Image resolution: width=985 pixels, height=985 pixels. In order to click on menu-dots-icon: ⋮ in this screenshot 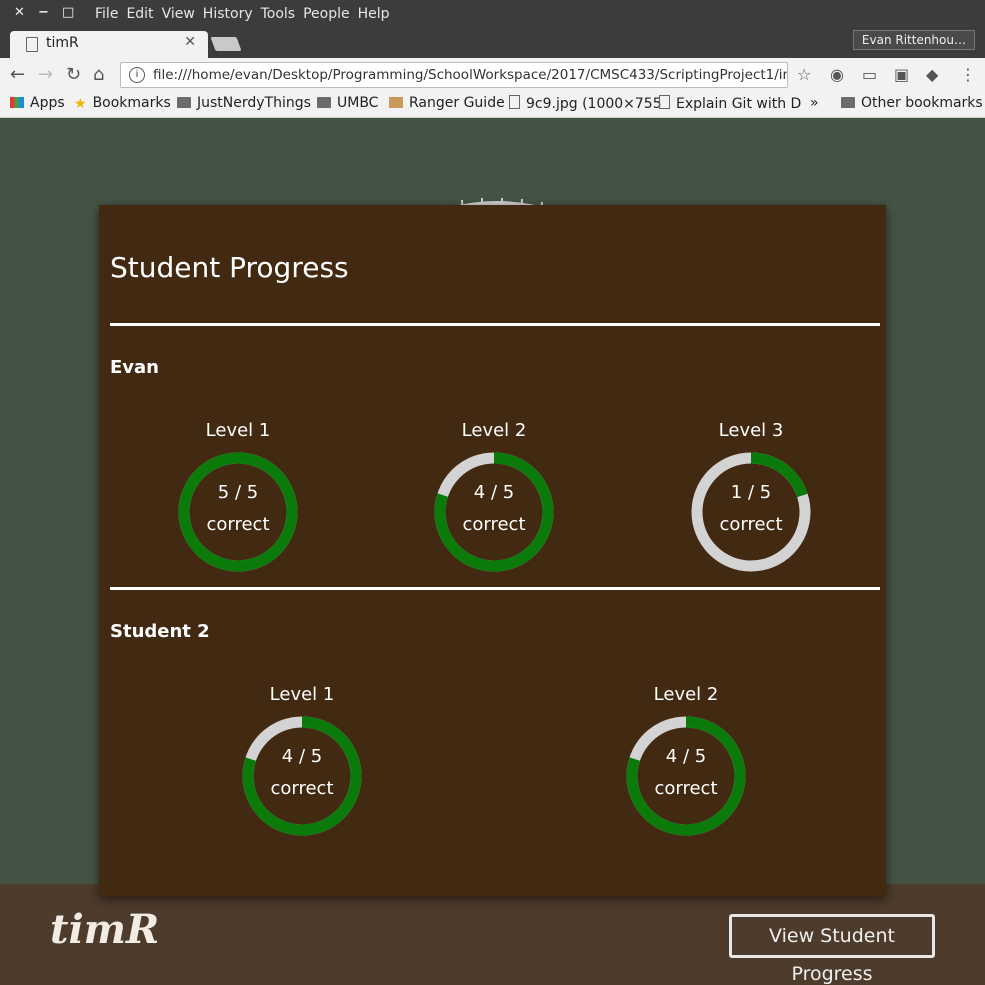, I will do `click(968, 74)`.